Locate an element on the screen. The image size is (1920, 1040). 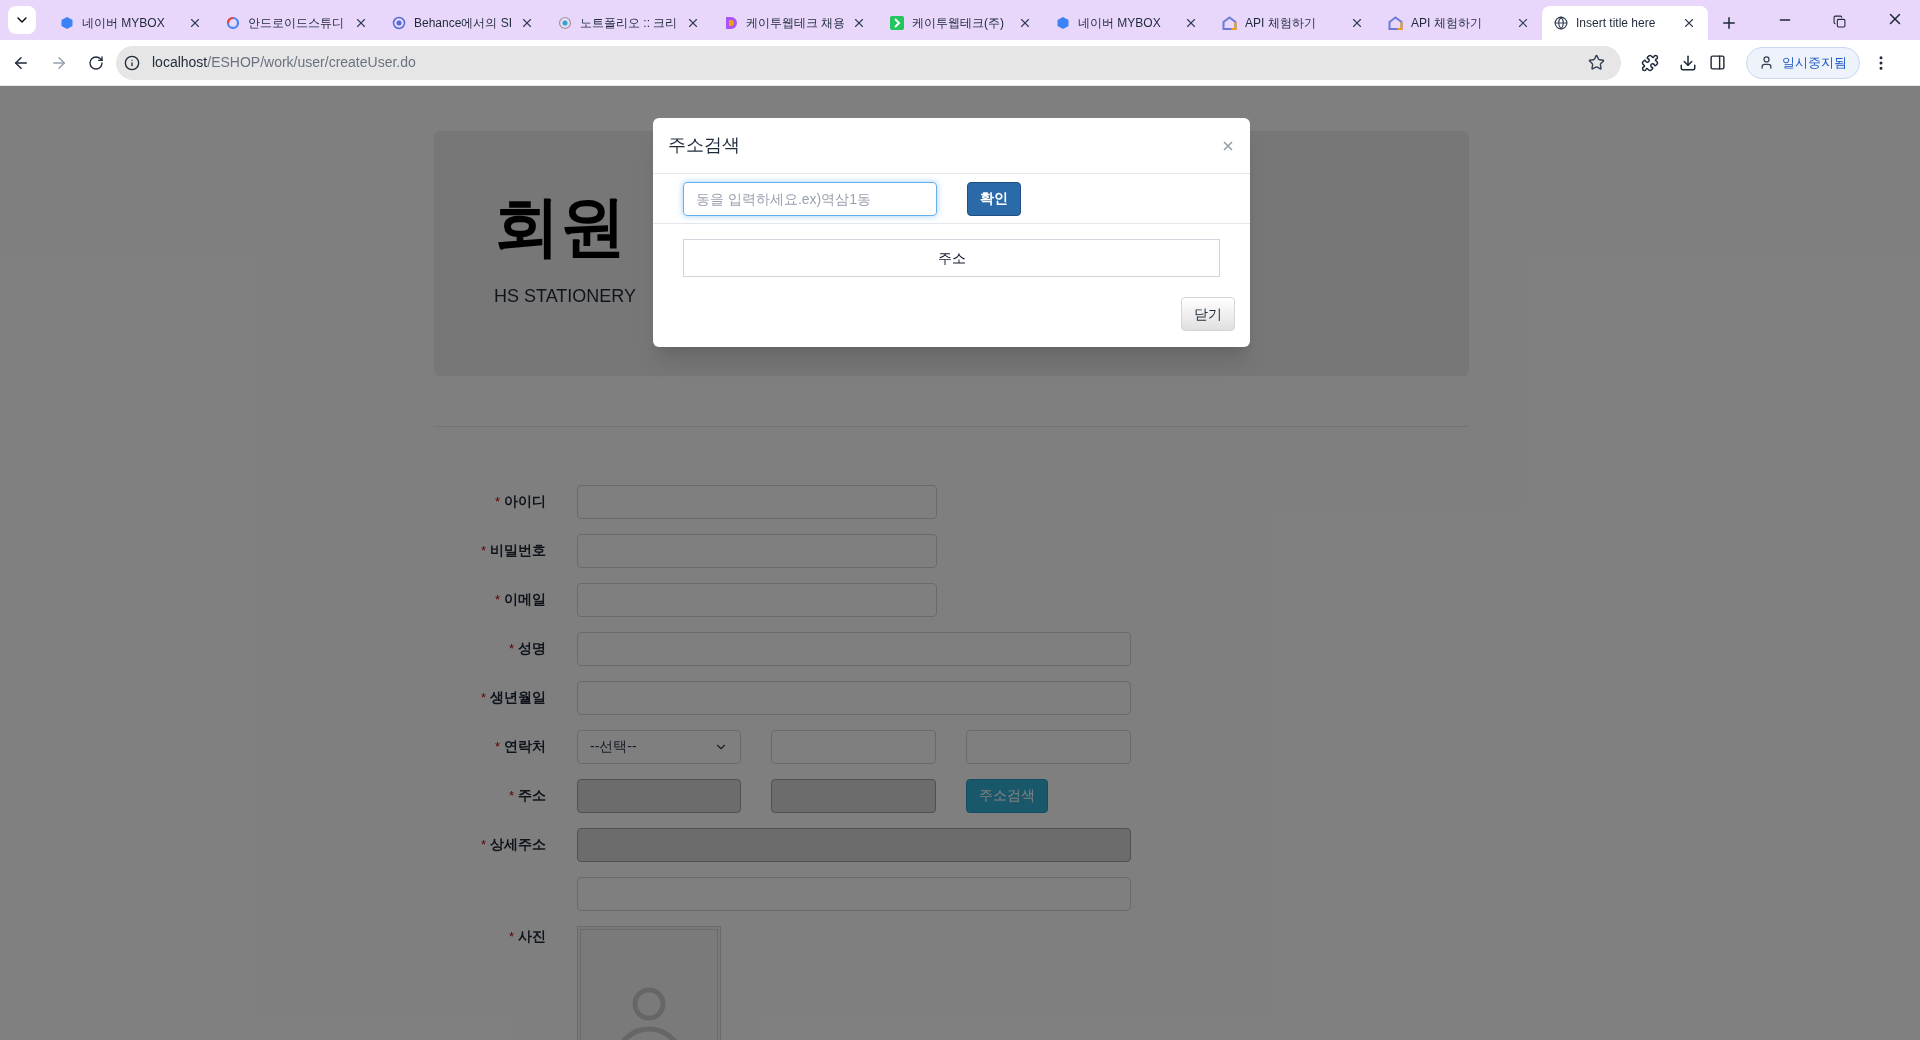
field-label: 아이디 is located at coordinates (525, 501).